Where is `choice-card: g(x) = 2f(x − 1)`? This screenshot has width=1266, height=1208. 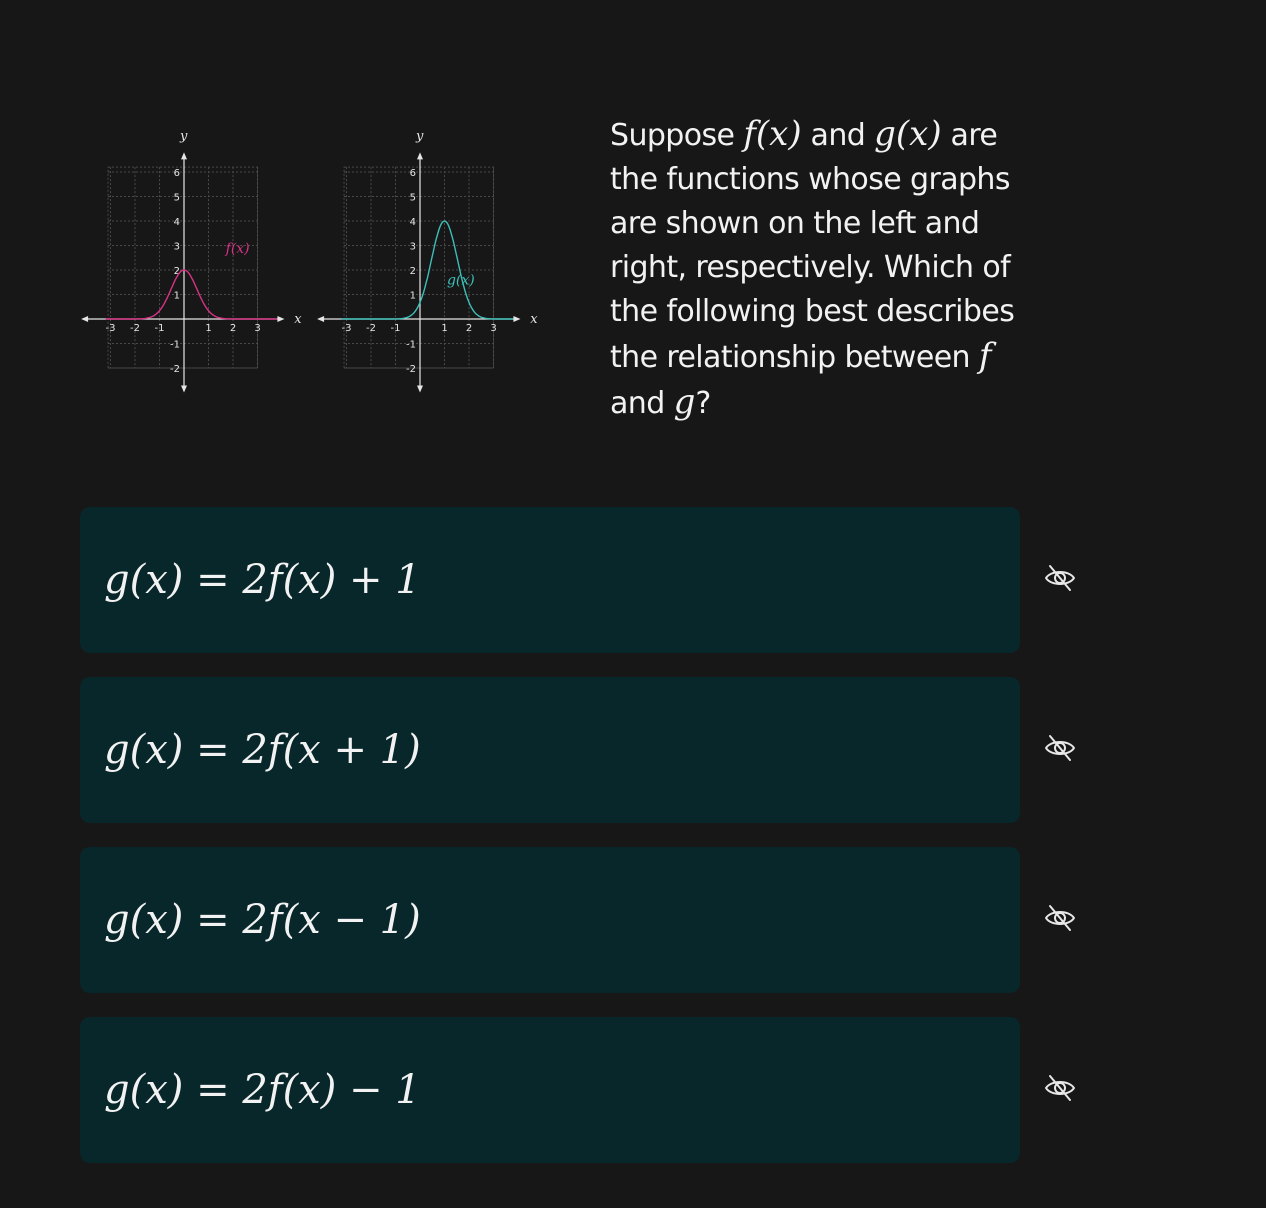
choice-card: g(x) = 2f(x − 1) is located at coordinates (550, 920).